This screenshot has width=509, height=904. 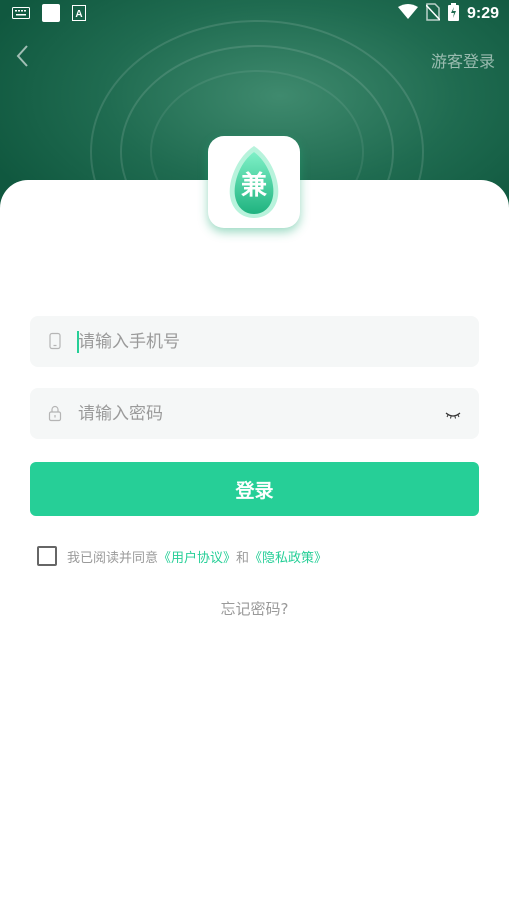 What do you see at coordinates (243, 558) in the screenshot?
I see `agreement-and: 和` at bounding box center [243, 558].